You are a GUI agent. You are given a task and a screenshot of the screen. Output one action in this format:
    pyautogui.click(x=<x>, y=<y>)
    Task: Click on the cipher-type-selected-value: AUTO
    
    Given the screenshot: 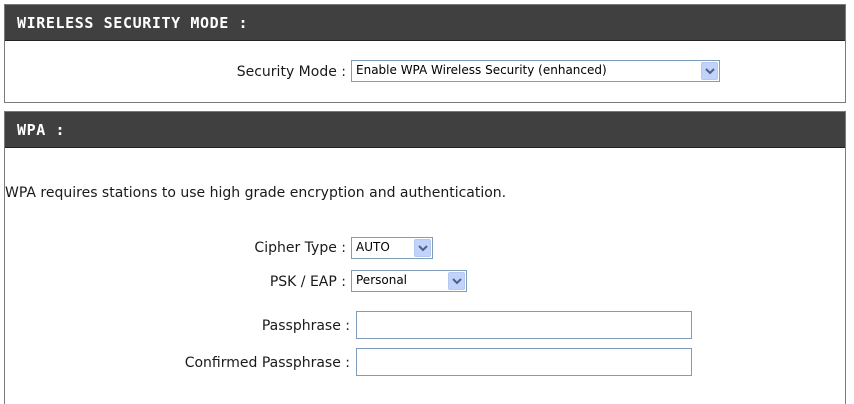 What is the action you would take?
    pyautogui.click(x=373, y=247)
    